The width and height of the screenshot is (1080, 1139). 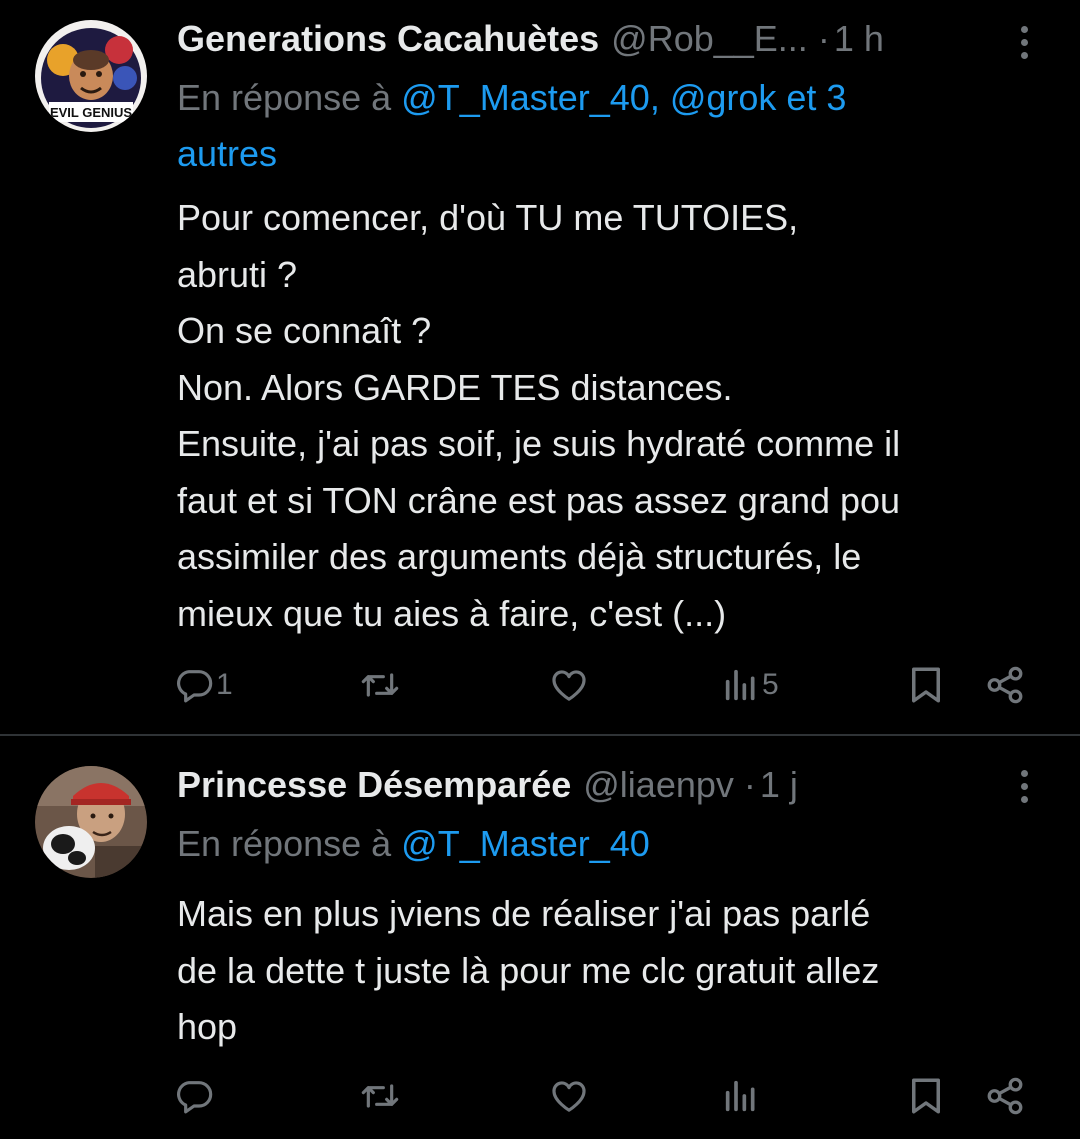 What do you see at coordinates (91, 112) in the screenshot?
I see `svg-text: EVIL GENIUS` at bounding box center [91, 112].